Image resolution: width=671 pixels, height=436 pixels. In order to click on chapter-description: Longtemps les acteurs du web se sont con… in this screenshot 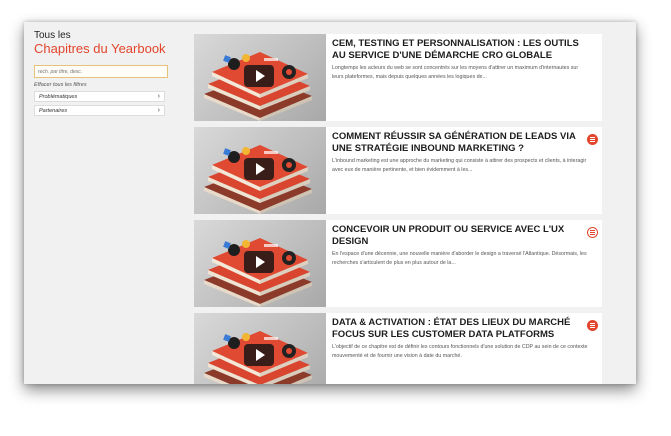, I will do `click(455, 72)`.